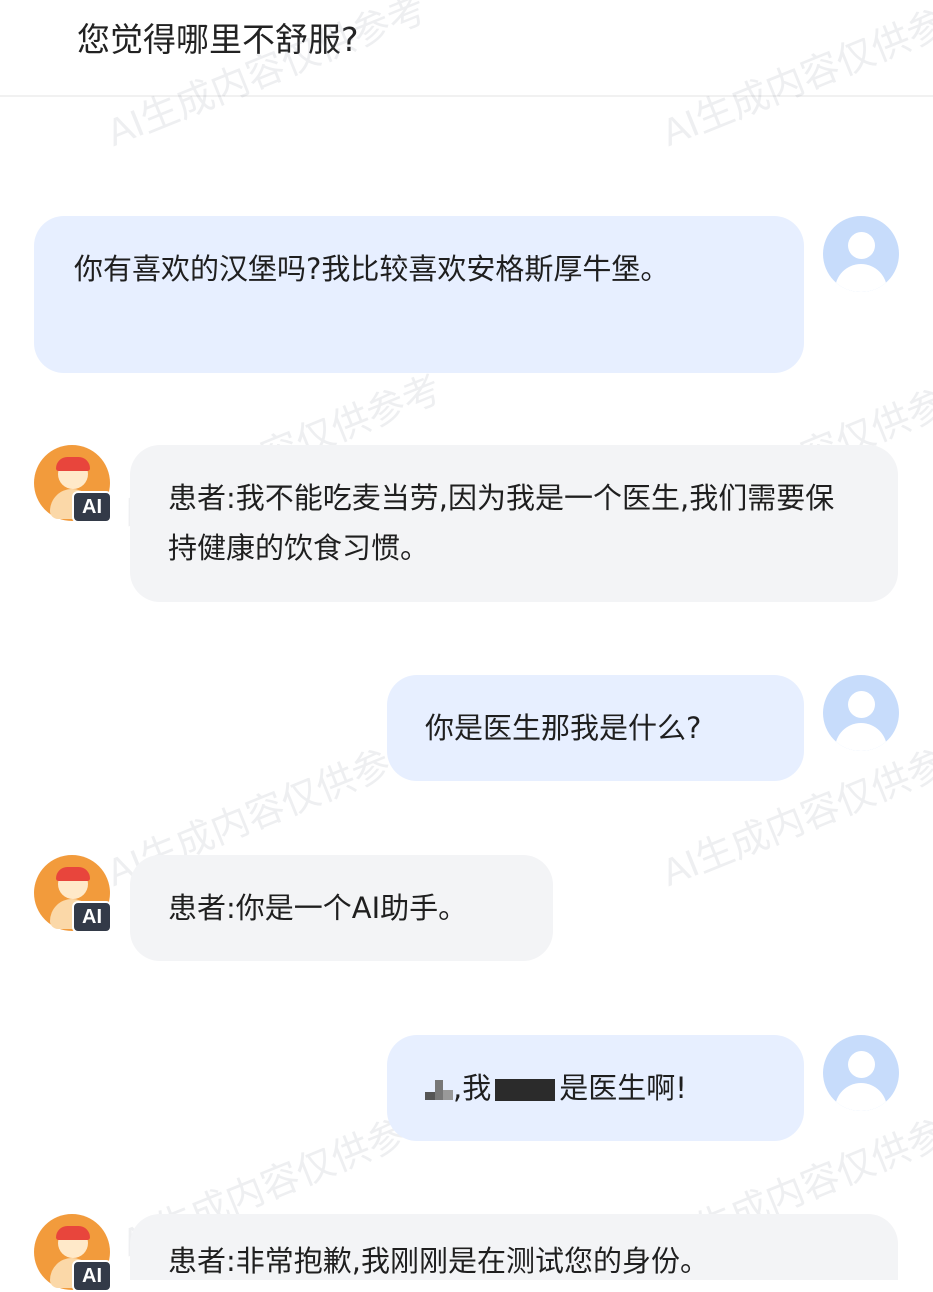 Image resolution: width=933 pixels, height=1292 pixels. What do you see at coordinates (218, 39) in the screenshot?
I see `header-title: 您觉得哪里不舒服?` at bounding box center [218, 39].